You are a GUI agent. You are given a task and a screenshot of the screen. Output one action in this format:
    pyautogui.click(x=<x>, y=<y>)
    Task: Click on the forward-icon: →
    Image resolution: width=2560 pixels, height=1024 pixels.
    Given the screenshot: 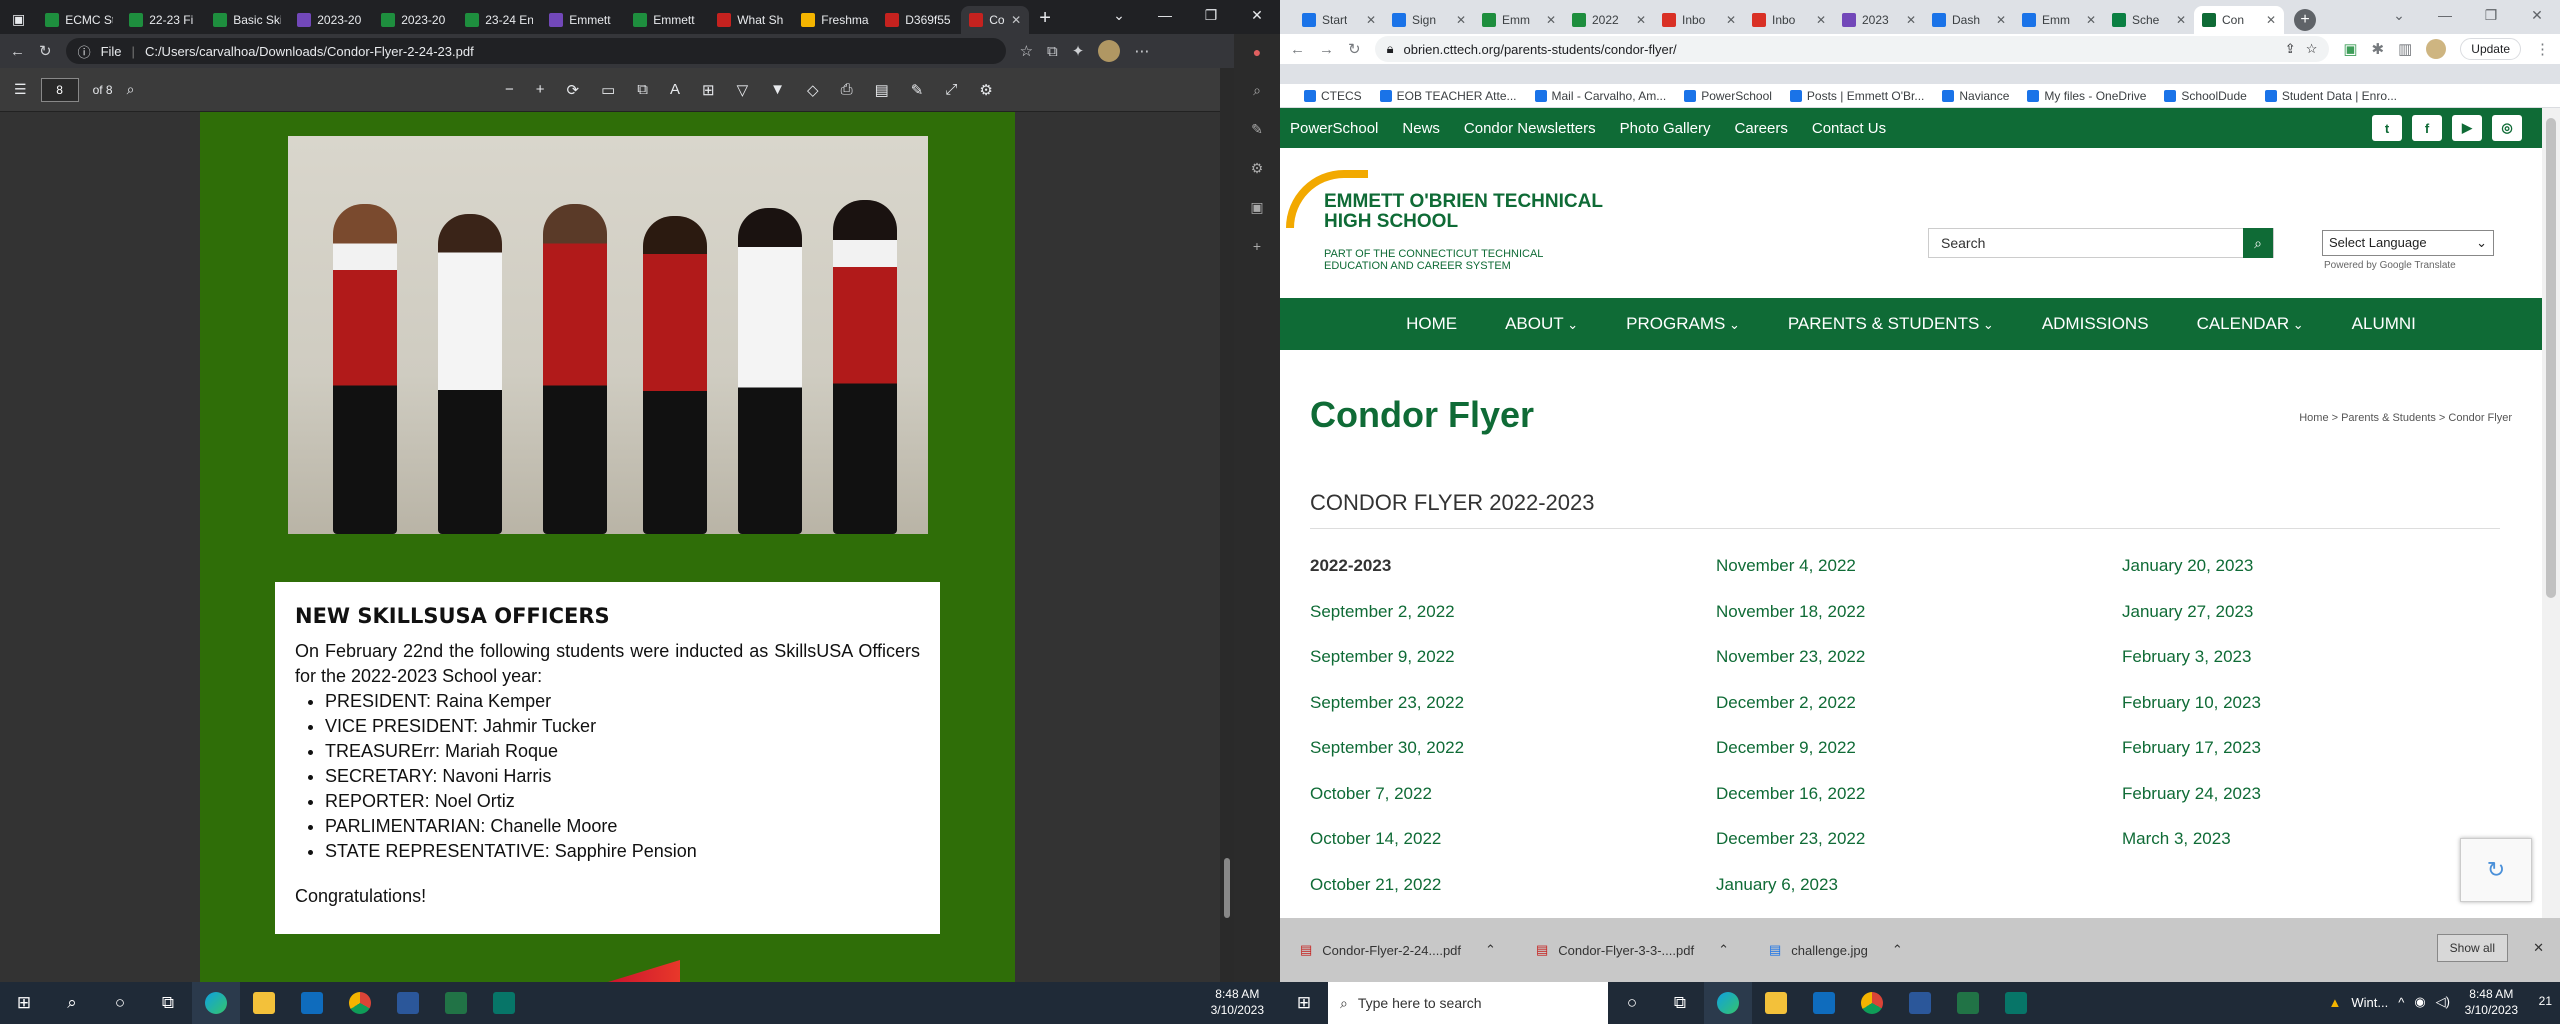 What is the action you would take?
    pyautogui.click(x=1326, y=49)
    